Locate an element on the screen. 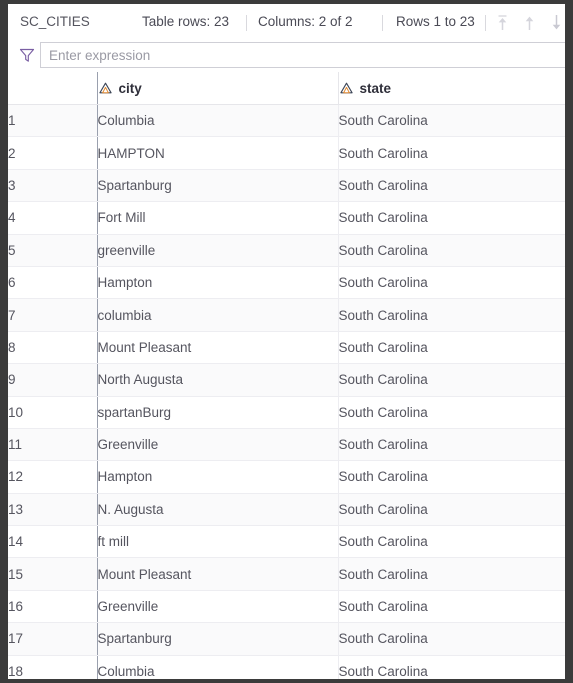  table-header: city state is located at coordinates (286, 88).